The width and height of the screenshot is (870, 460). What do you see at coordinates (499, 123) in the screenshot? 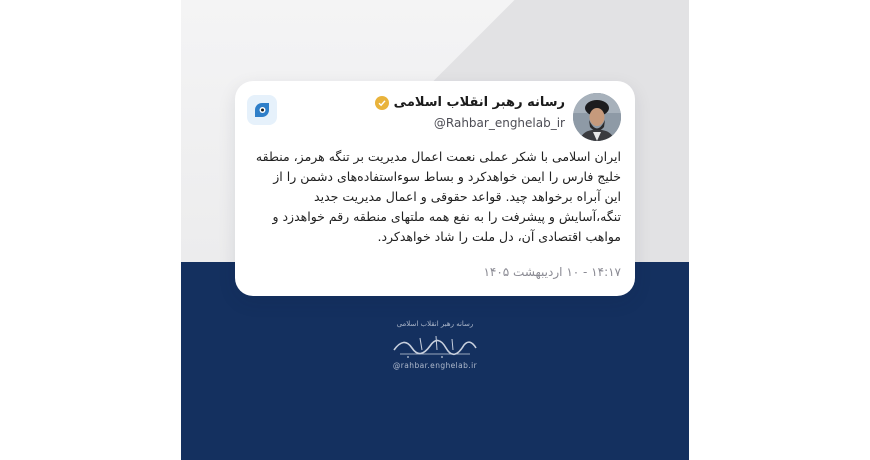
I see `account-handle: @Rahbar_enghelab_ir` at bounding box center [499, 123].